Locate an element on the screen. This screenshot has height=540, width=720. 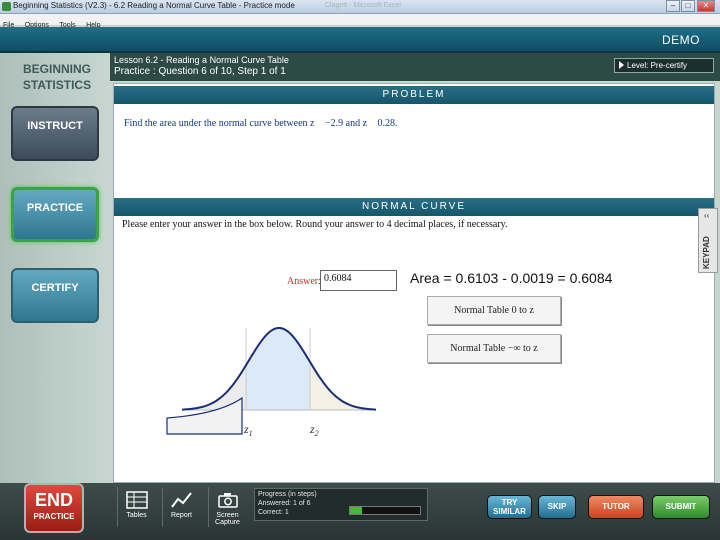
practice-button: PRACTICE is located at coordinates (55, 214).